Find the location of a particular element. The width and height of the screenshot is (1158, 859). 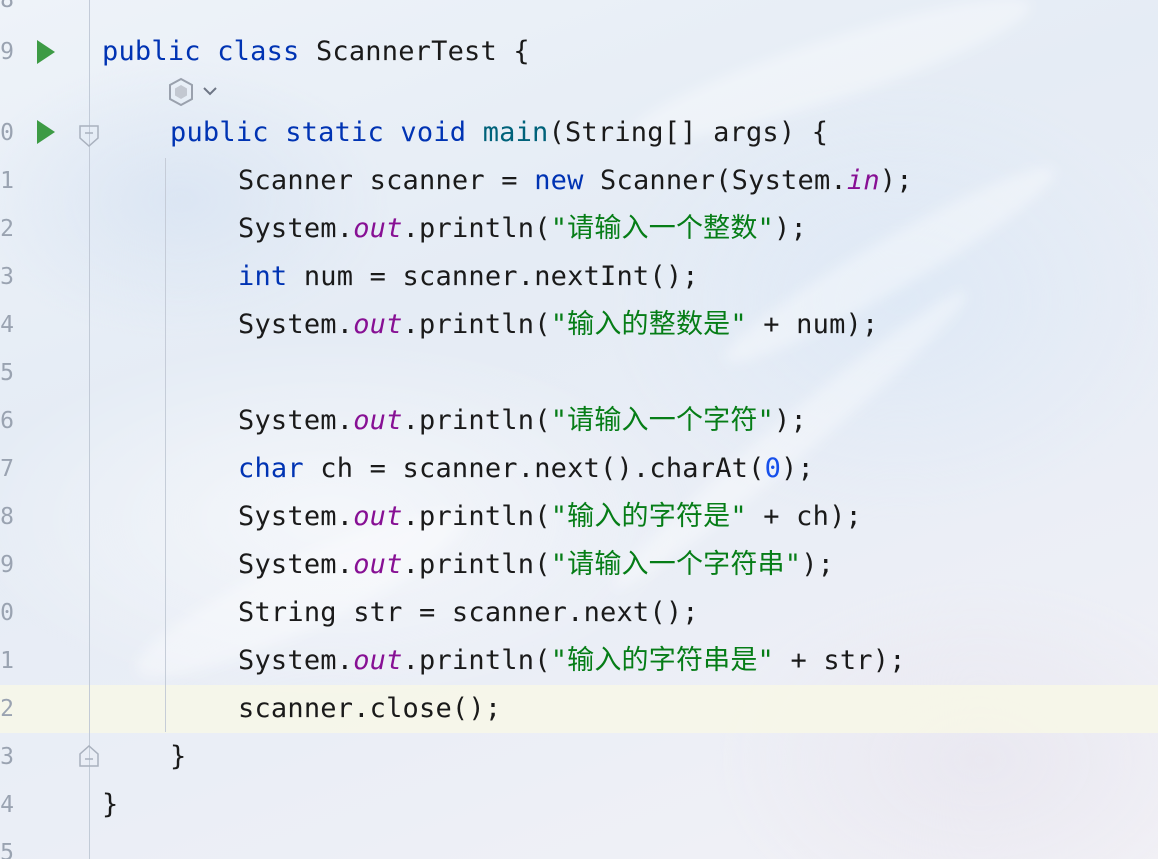

code-text: String str = scanner.next(); is located at coordinates (468, 613).